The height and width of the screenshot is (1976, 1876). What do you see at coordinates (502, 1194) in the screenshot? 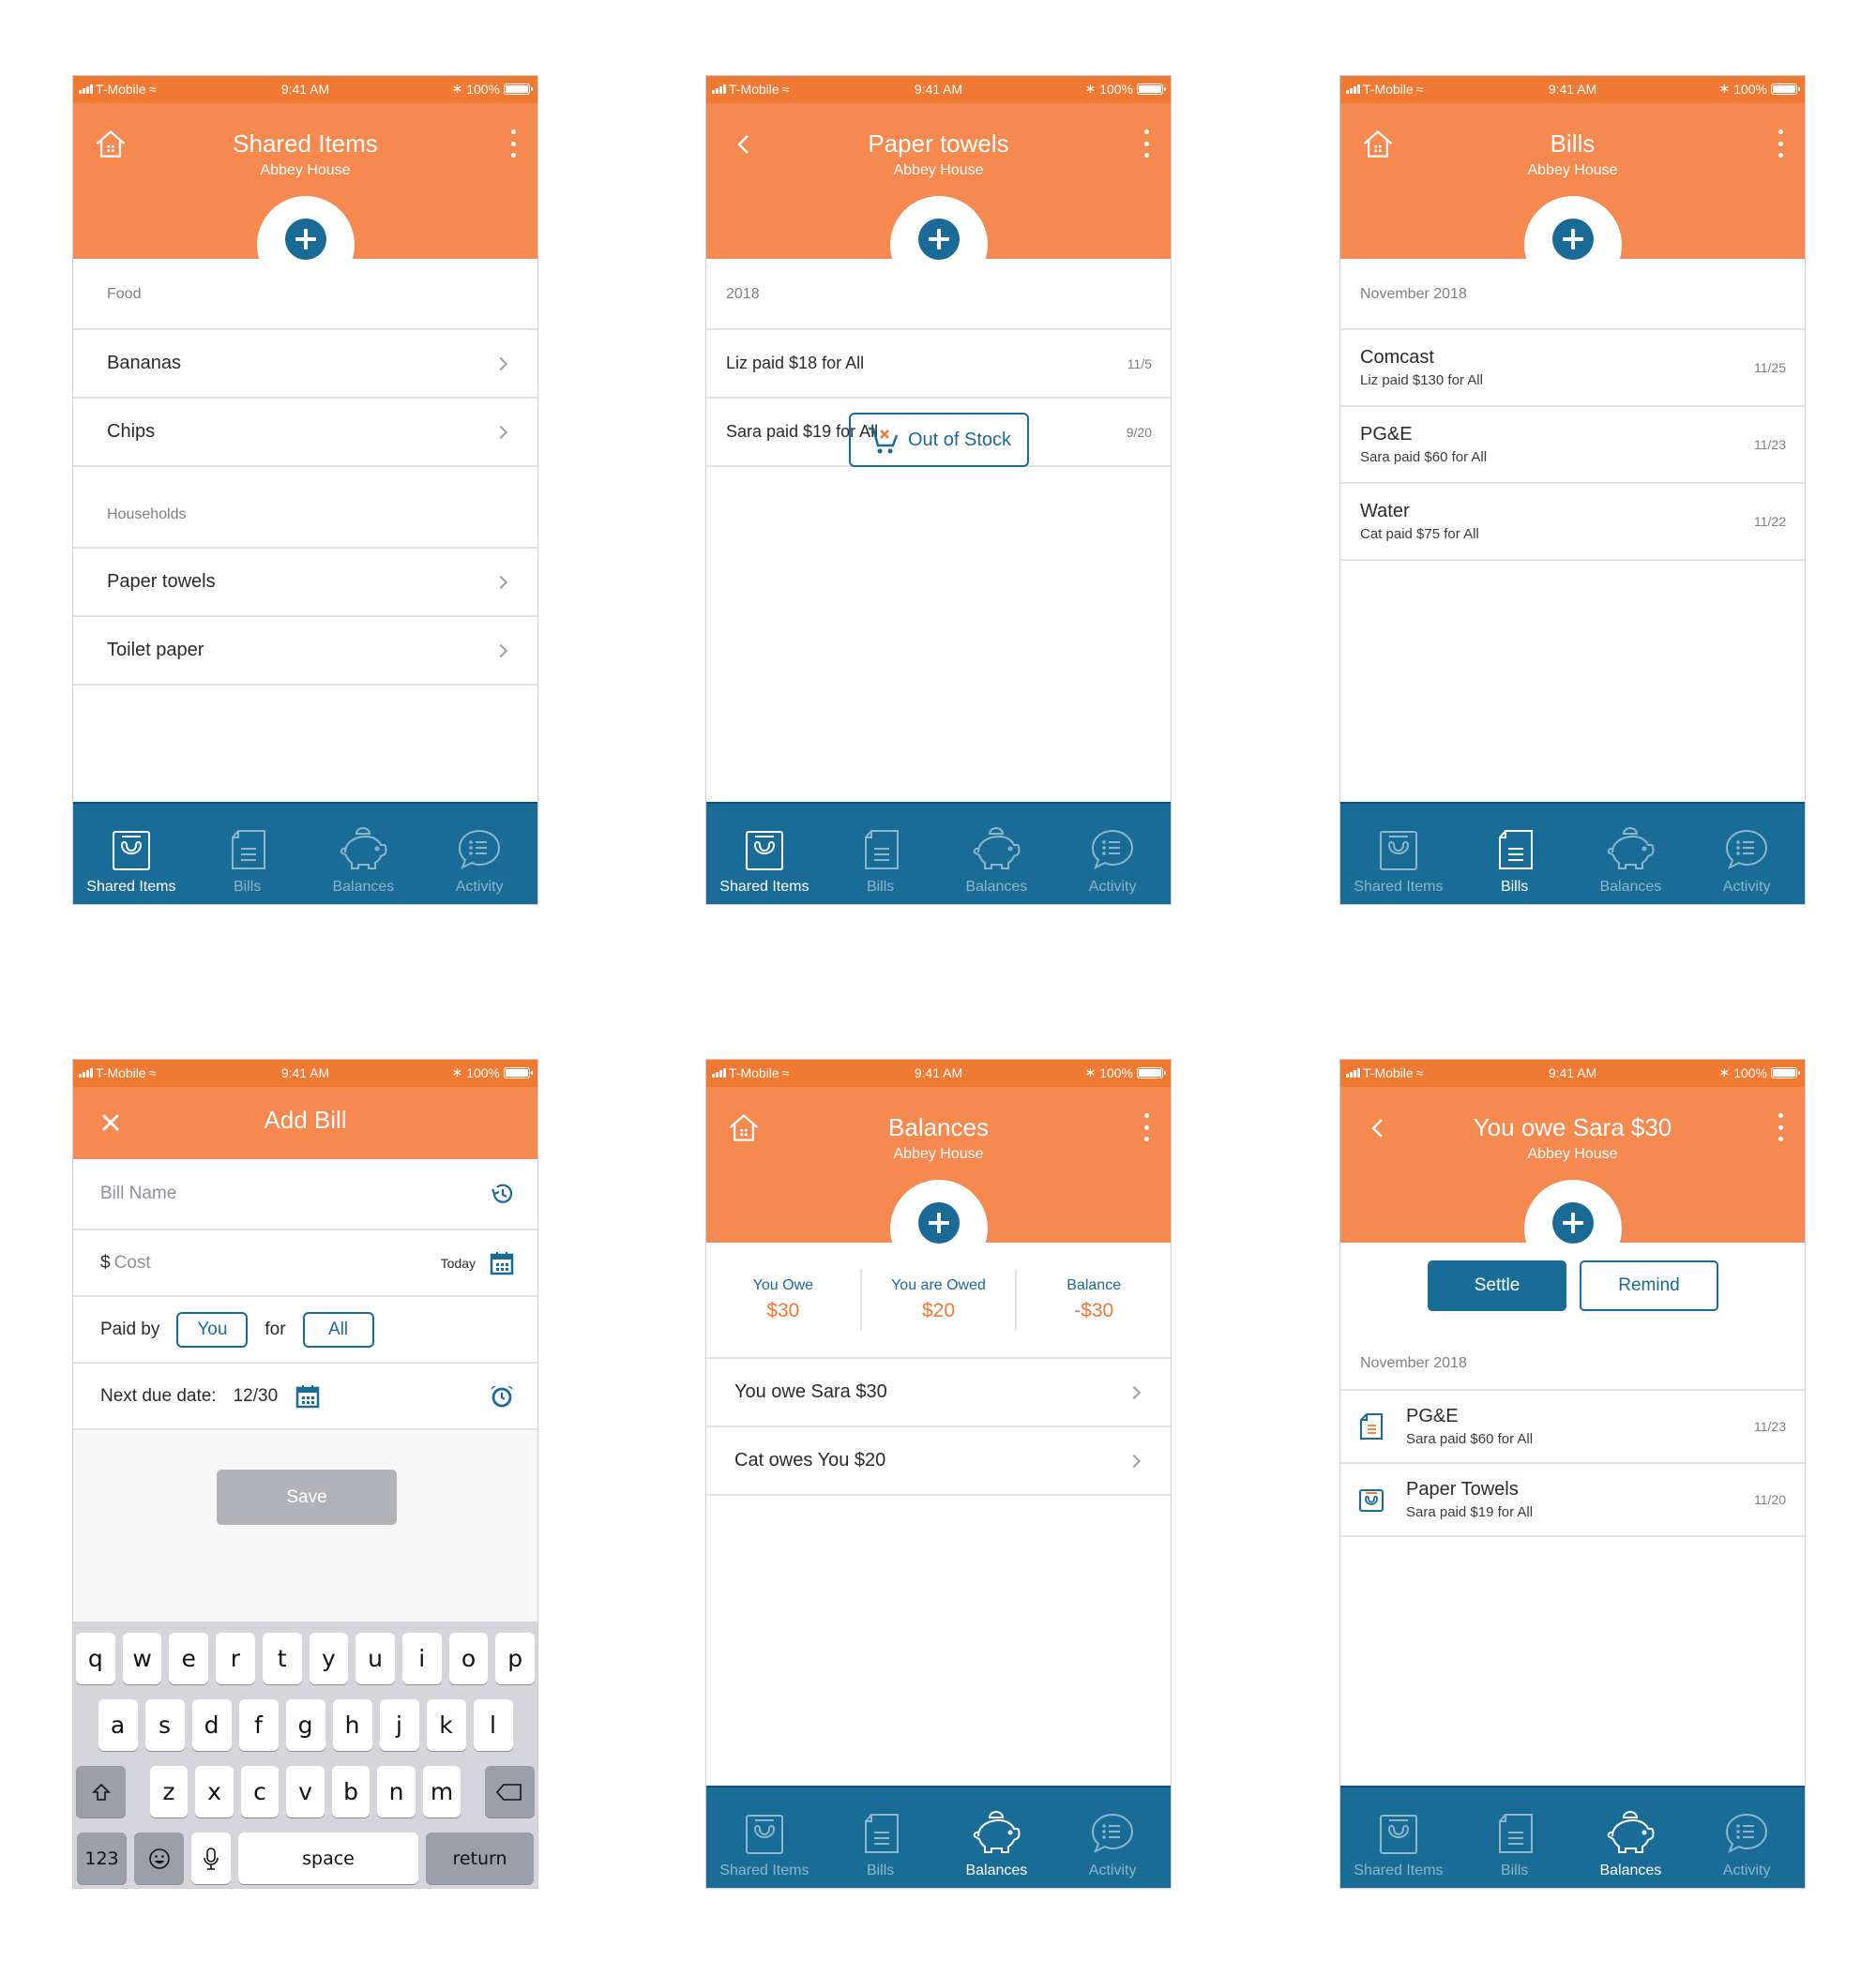
I see `history-icon` at bounding box center [502, 1194].